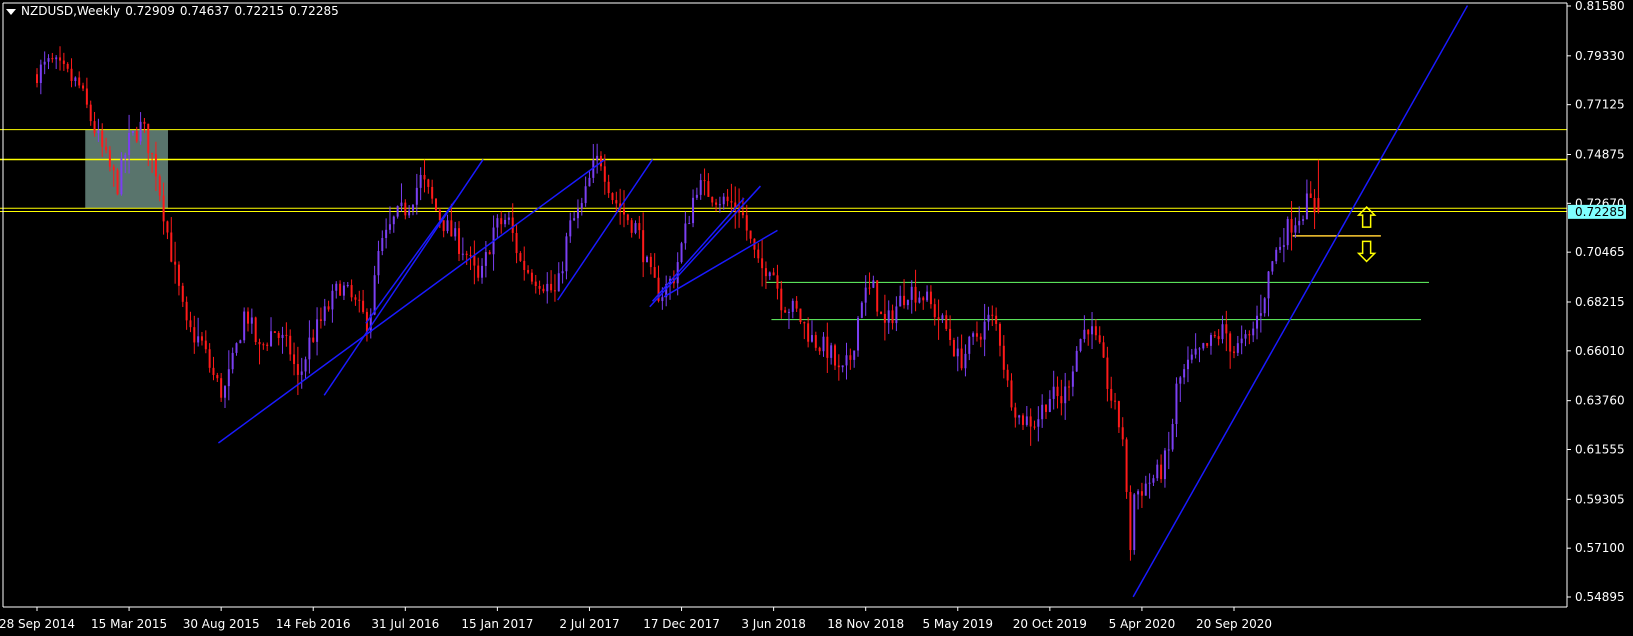 The width and height of the screenshot is (1633, 636). What do you see at coordinates (698, 249) in the screenshot?
I see `trendline` at bounding box center [698, 249].